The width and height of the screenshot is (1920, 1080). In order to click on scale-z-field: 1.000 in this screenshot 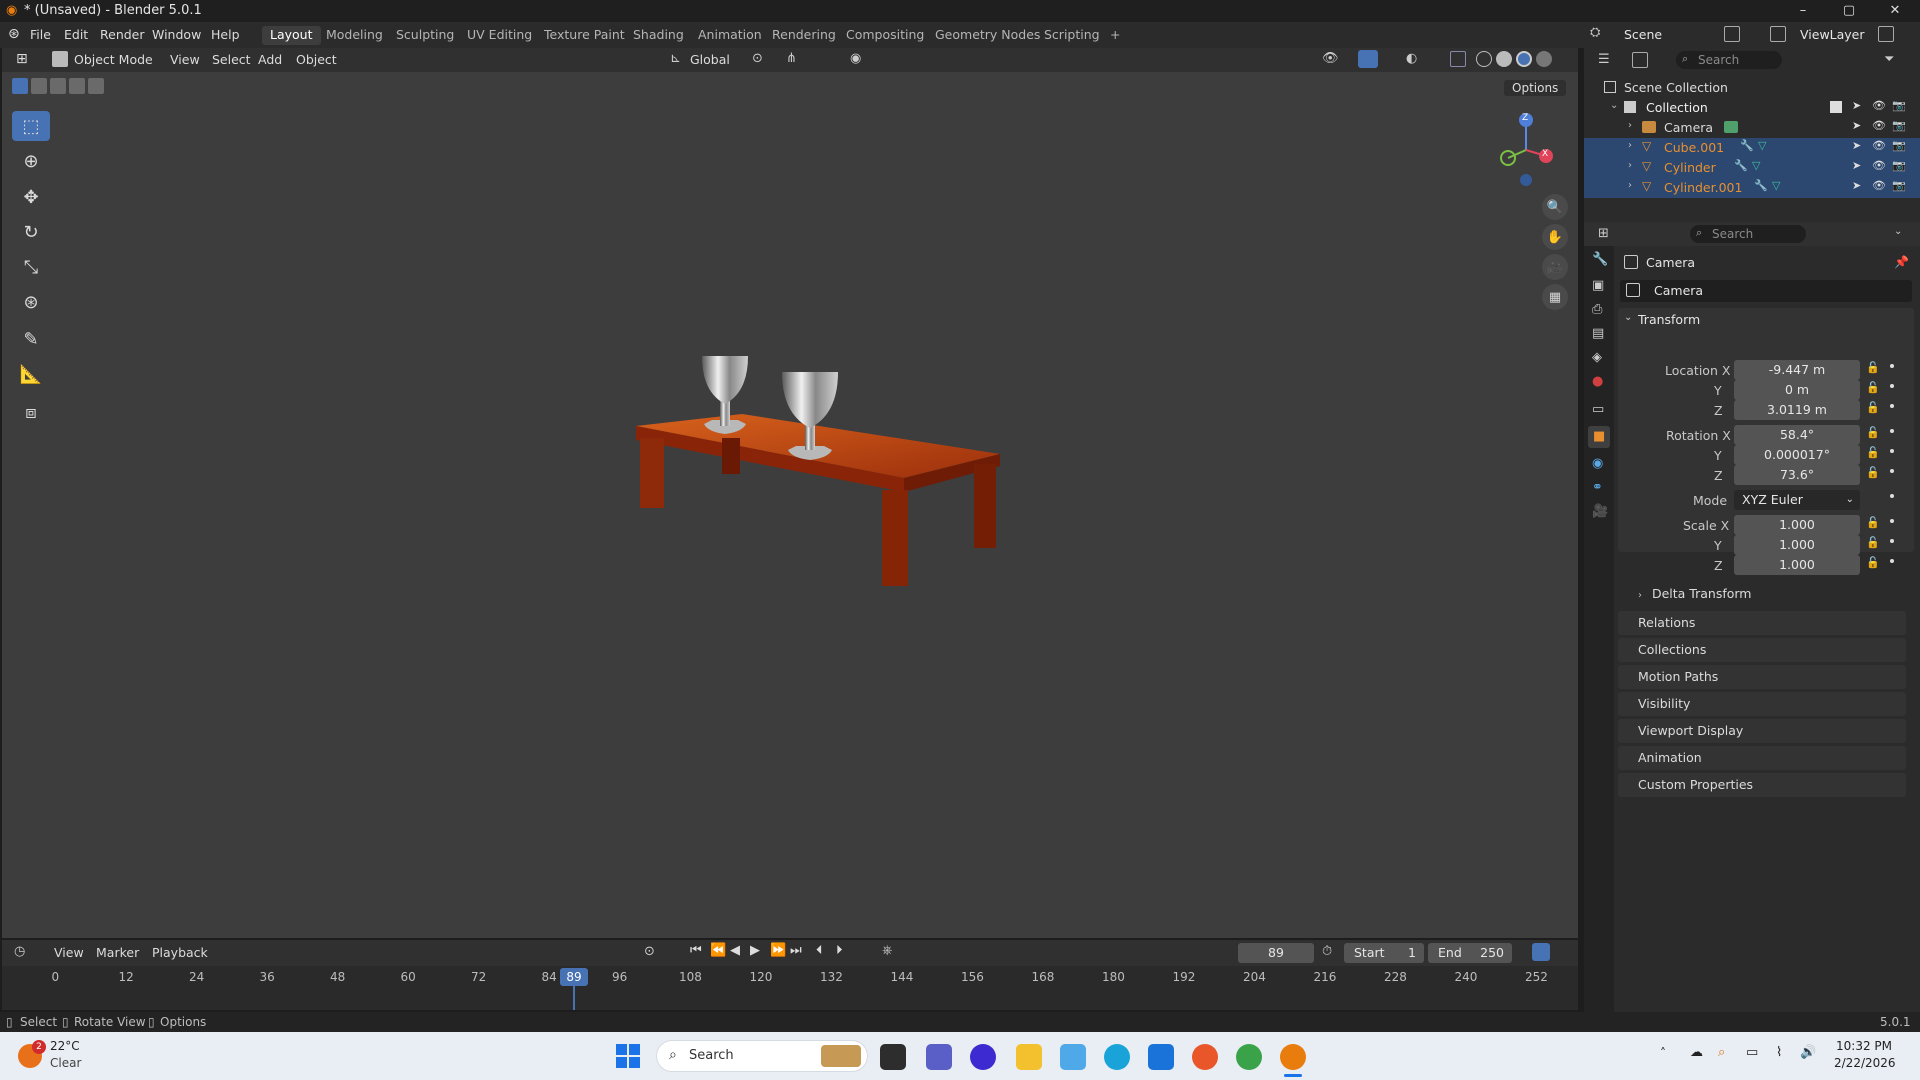, I will do `click(1797, 565)`.